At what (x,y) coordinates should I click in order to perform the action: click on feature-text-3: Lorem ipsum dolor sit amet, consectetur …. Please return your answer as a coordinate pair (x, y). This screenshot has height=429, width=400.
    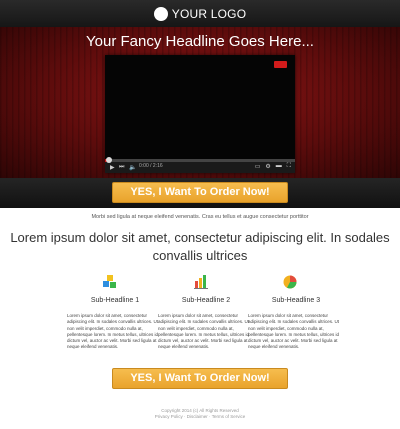
    Looking at the image, I should click on (294, 331).